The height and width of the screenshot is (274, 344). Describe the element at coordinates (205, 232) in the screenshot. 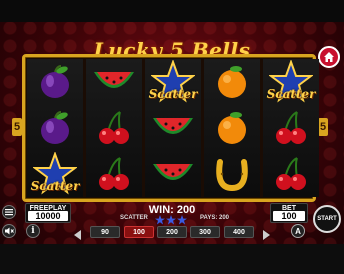

I see `bet-option: 300` at that location.